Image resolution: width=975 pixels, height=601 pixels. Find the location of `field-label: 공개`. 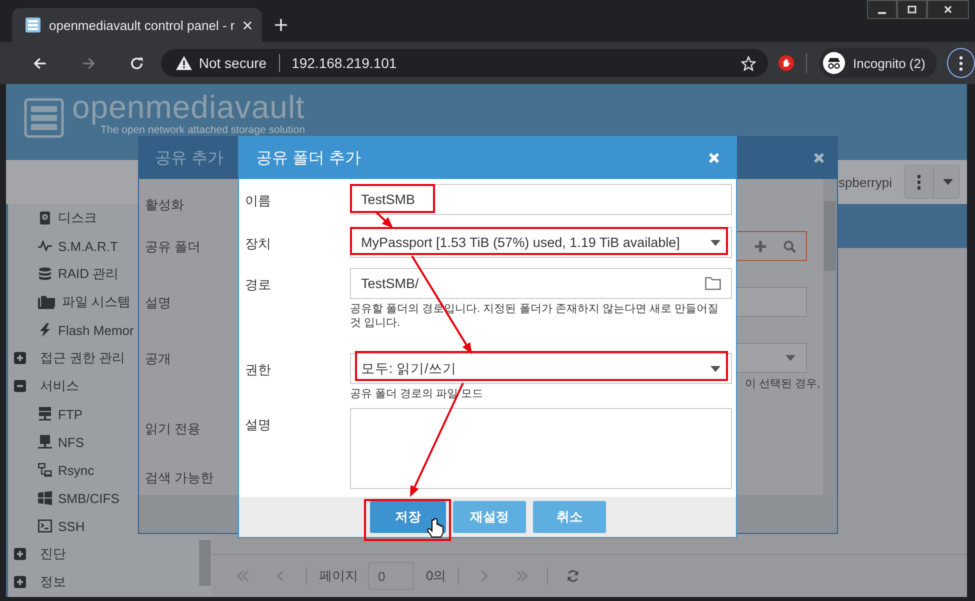

field-label: 공개 is located at coordinates (158, 359).